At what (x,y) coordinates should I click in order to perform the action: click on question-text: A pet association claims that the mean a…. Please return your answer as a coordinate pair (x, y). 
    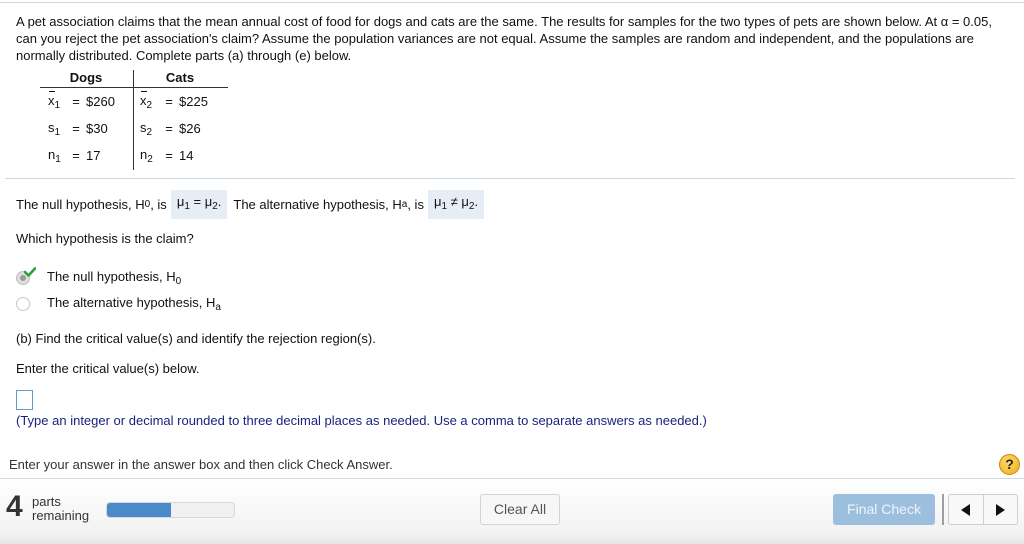
    Looking at the image, I should click on (504, 38).